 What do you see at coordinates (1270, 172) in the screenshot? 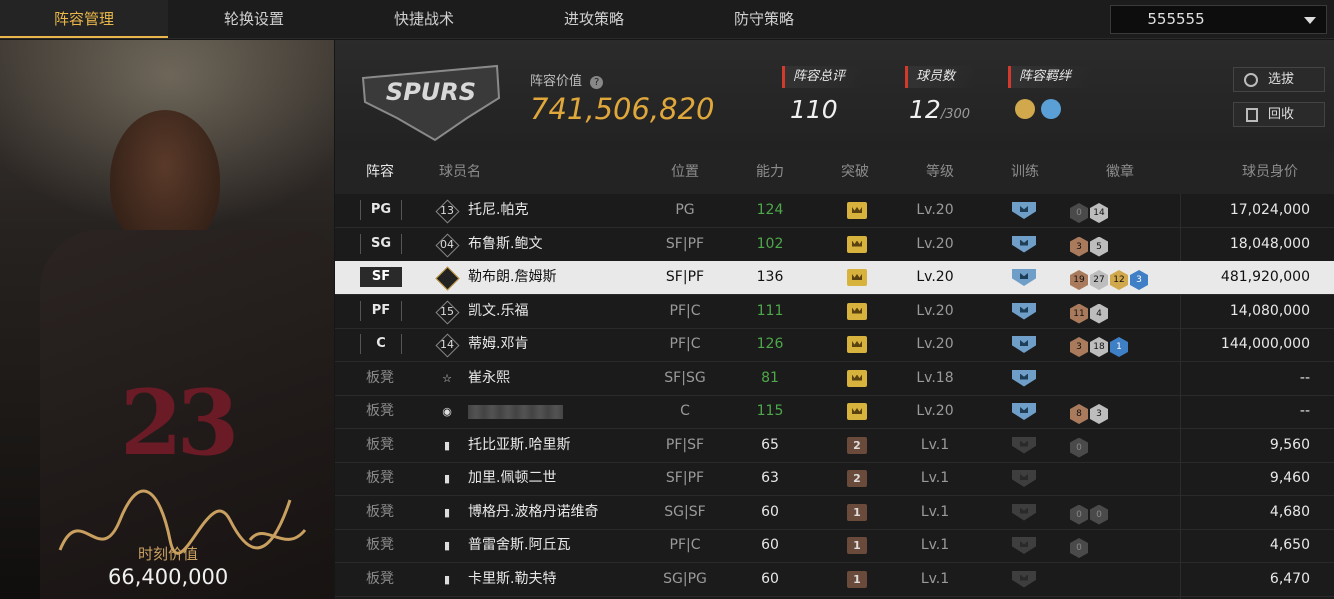
I see `col-player-value: 球员身价` at bounding box center [1270, 172].